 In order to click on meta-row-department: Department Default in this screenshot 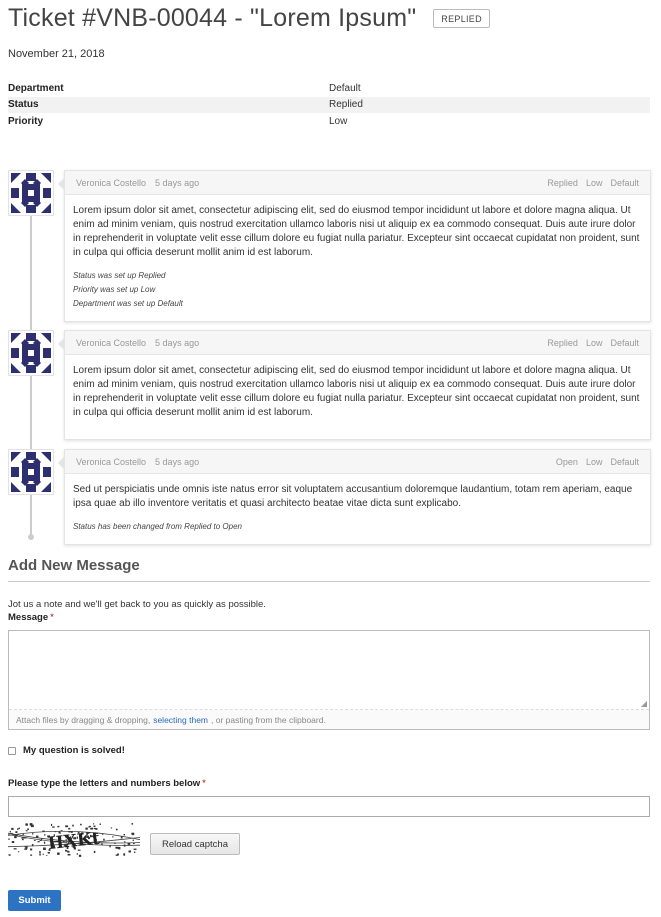, I will do `click(329, 88)`.